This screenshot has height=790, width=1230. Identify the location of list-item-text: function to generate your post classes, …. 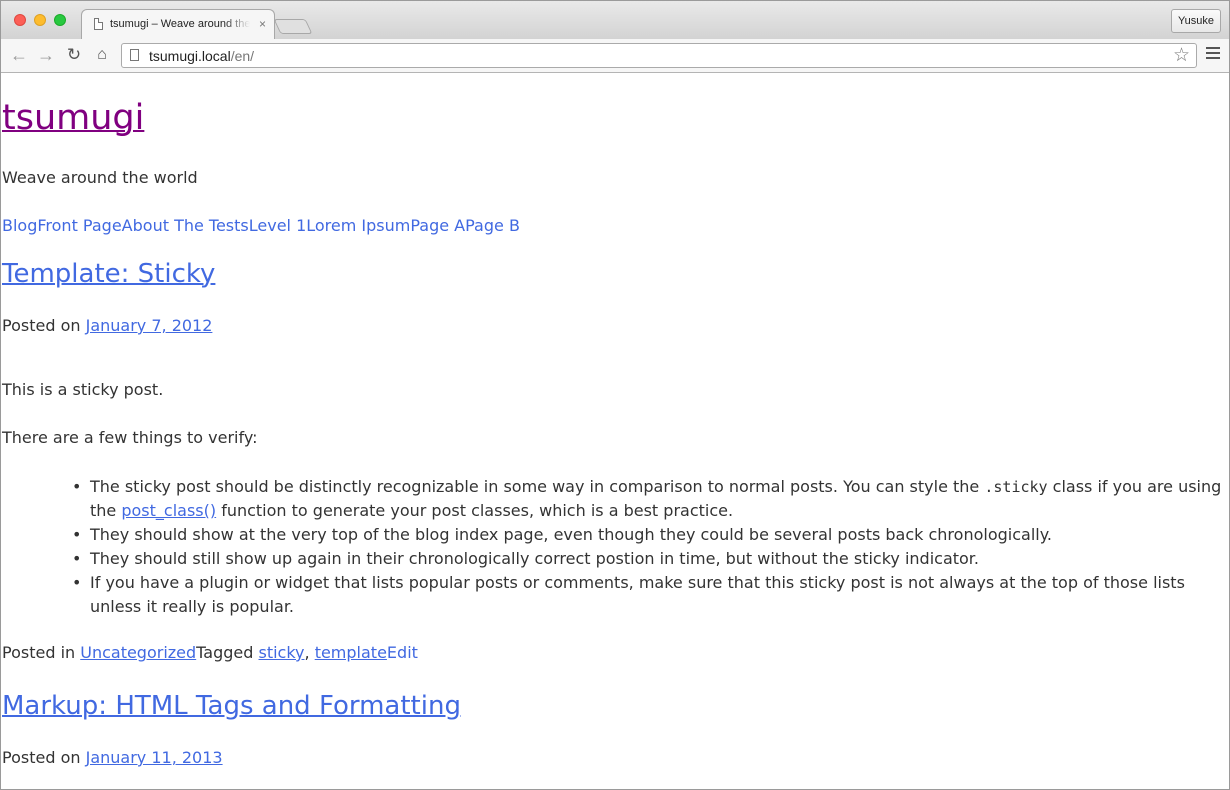
(475, 510).